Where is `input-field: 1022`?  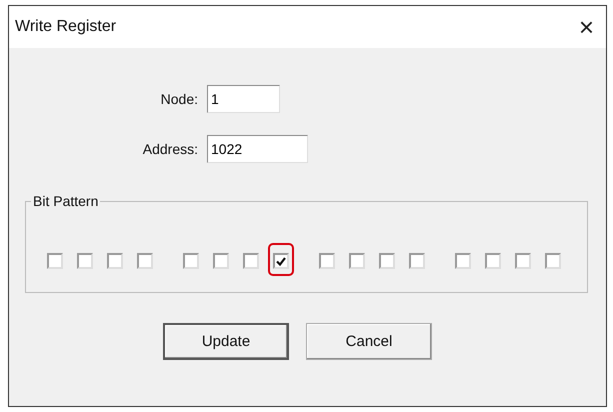 input-field: 1022 is located at coordinates (257, 149).